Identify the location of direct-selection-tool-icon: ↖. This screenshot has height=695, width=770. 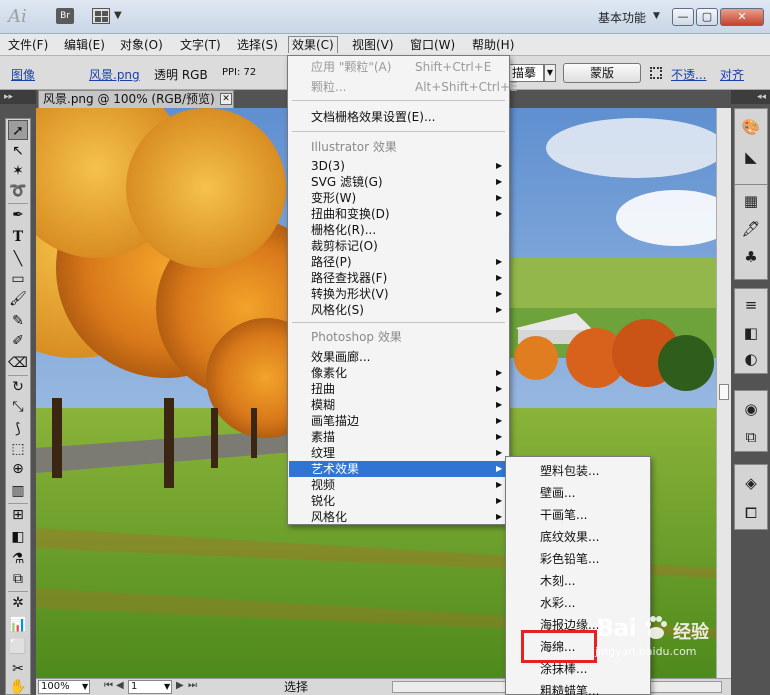
(18, 151).